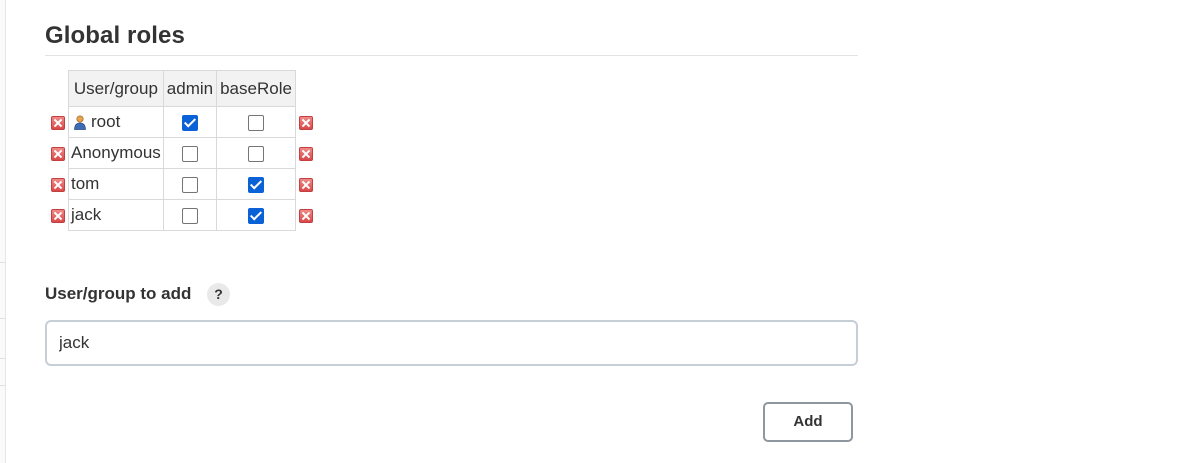 The height and width of the screenshot is (463, 1187). I want to click on sidebar-edge, so click(3, 231).